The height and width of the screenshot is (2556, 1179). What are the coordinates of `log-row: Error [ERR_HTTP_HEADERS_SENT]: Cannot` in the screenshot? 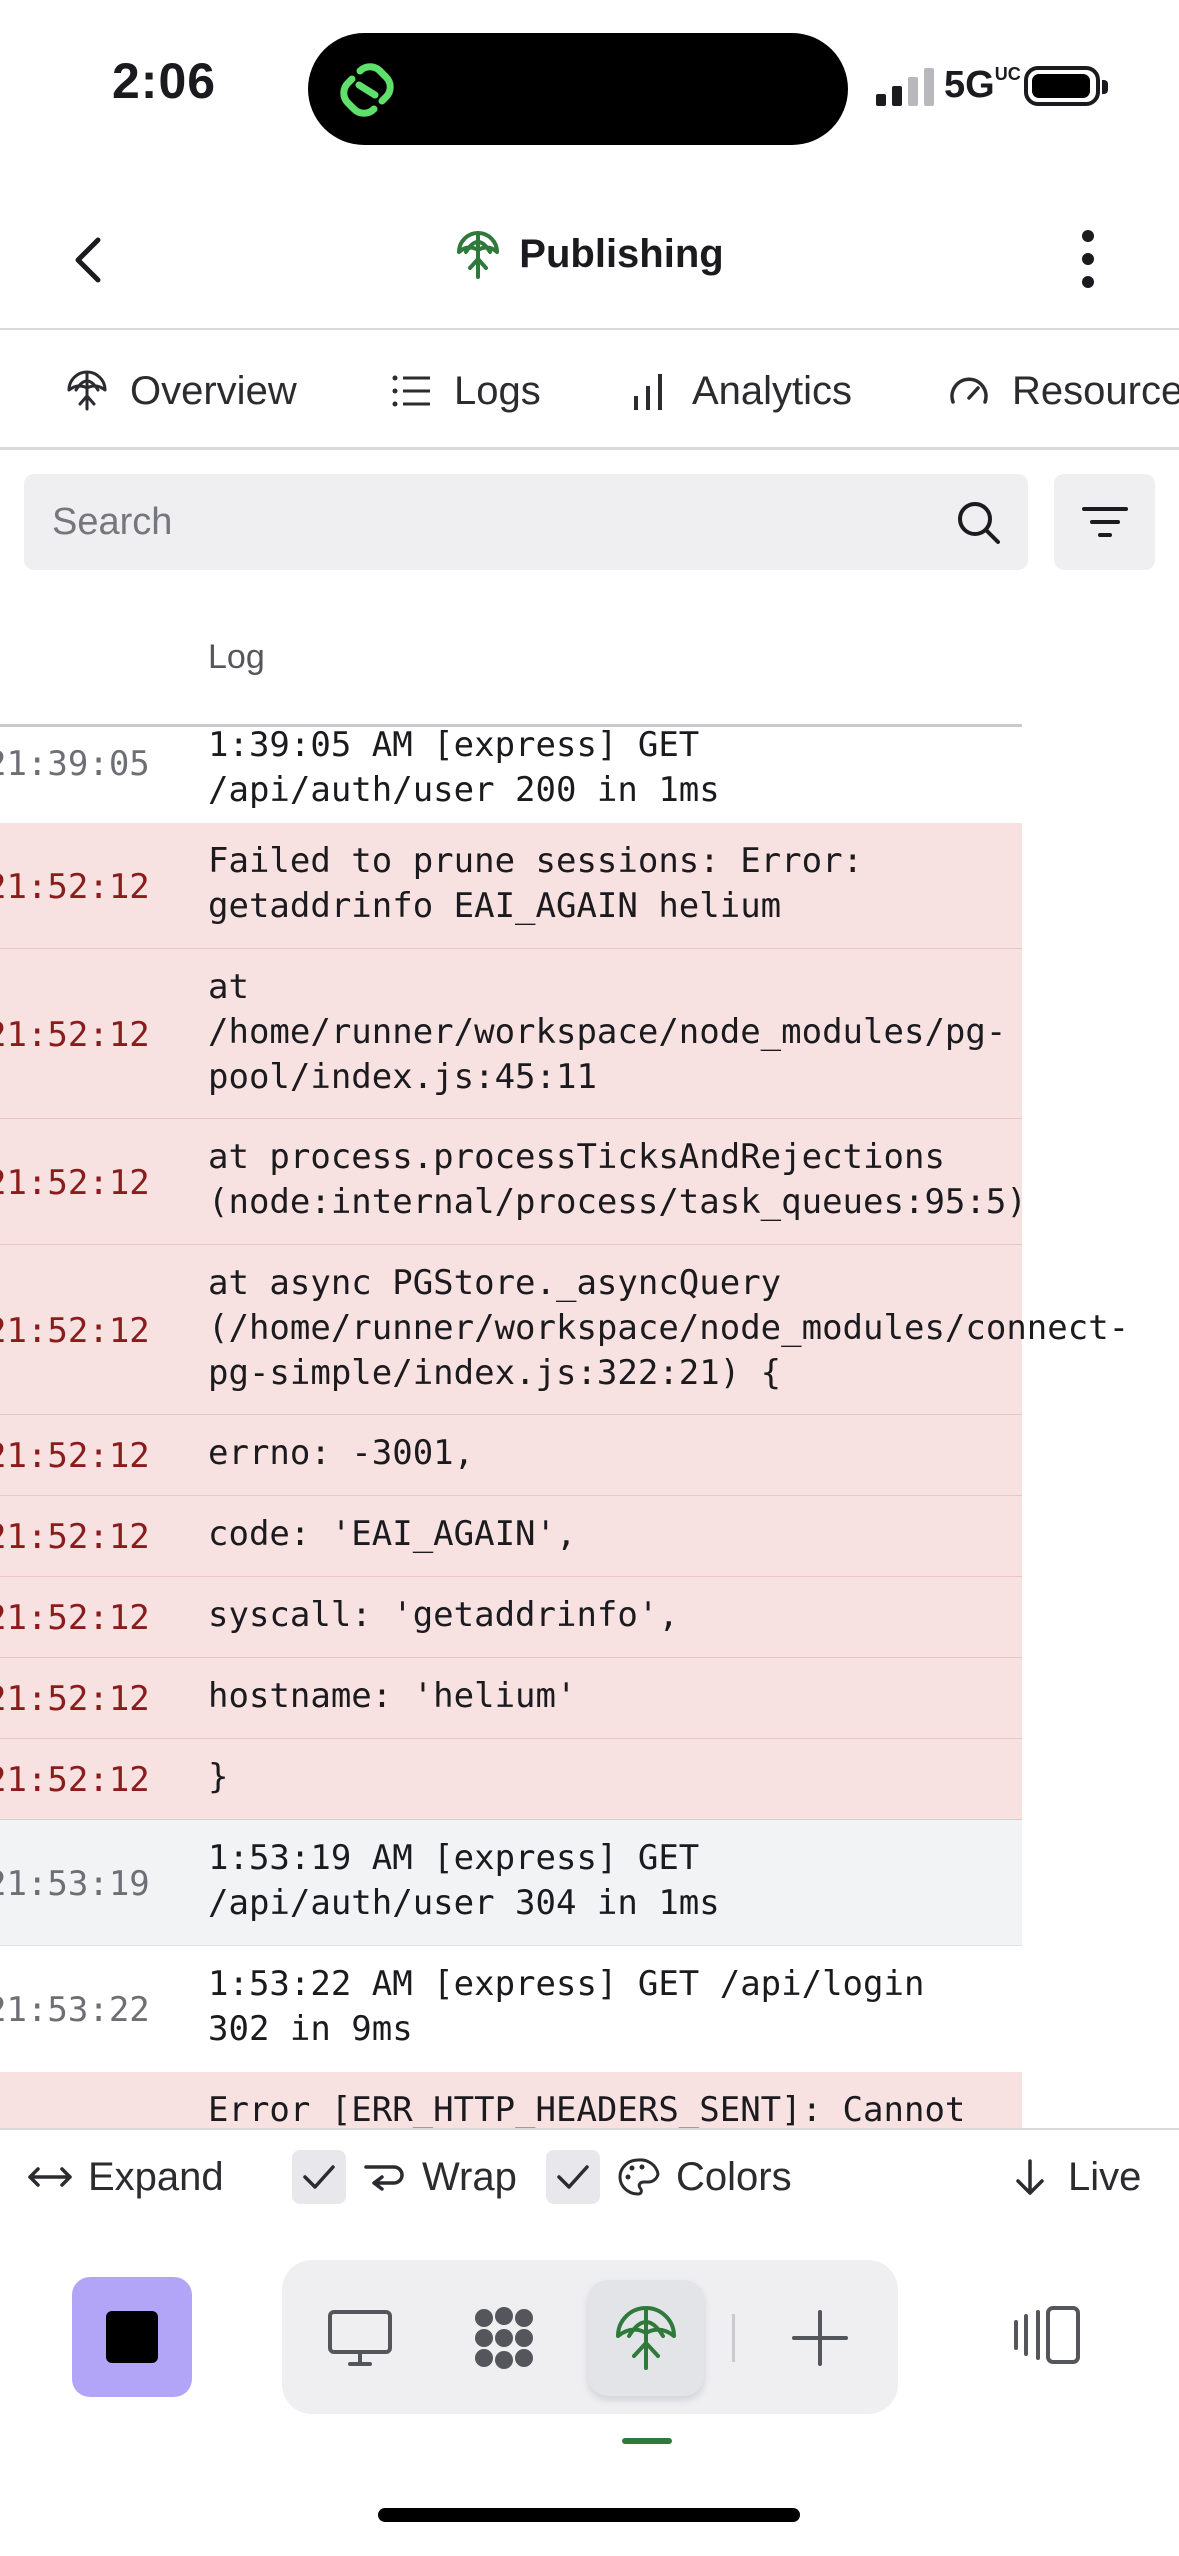 It's located at (511, 2100).